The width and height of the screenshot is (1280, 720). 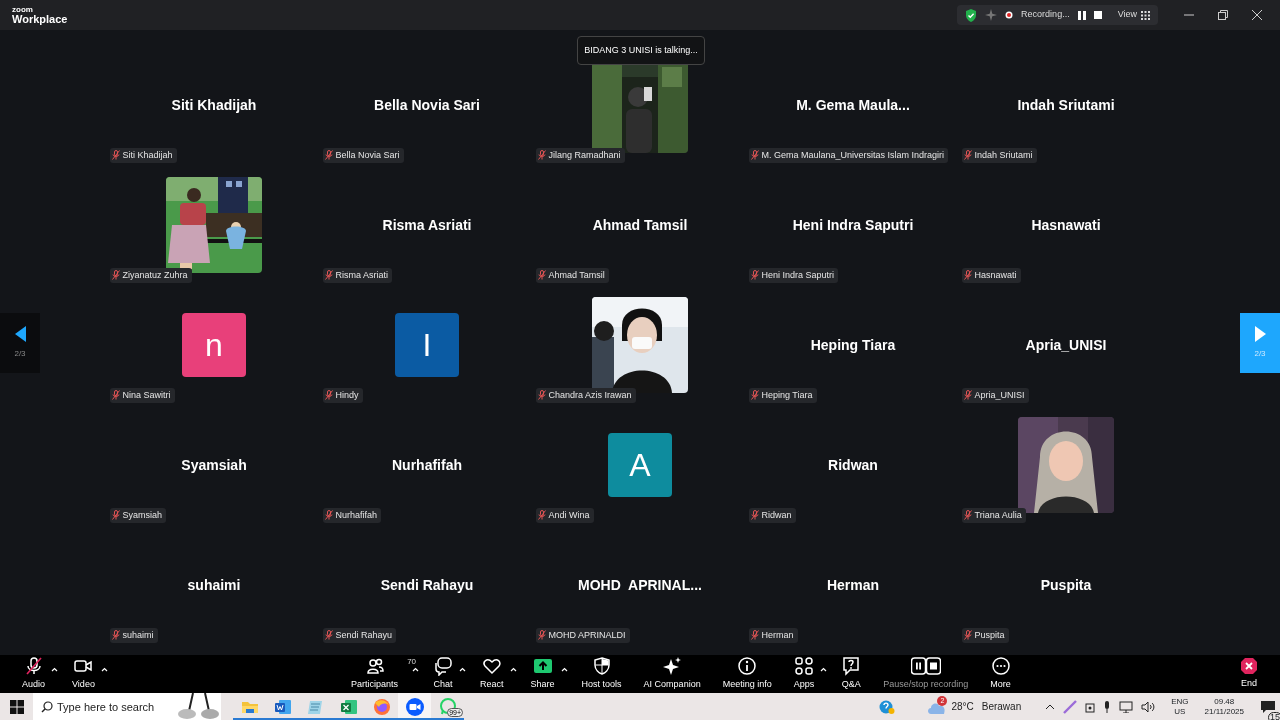 What do you see at coordinates (342, 395) in the screenshot?
I see `participant-label: Hindy` at bounding box center [342, 395].